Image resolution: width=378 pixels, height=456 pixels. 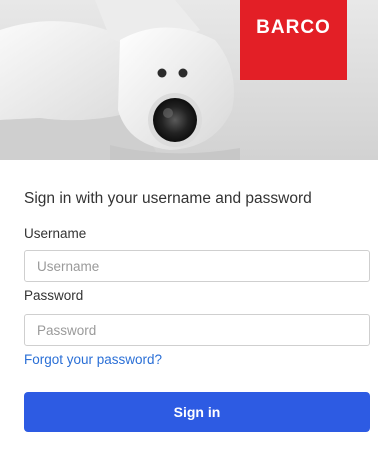 What do you see at coordinates (55, 233) in the screenshot?
I see `username-label: Username` at bounding box center [55, 233].